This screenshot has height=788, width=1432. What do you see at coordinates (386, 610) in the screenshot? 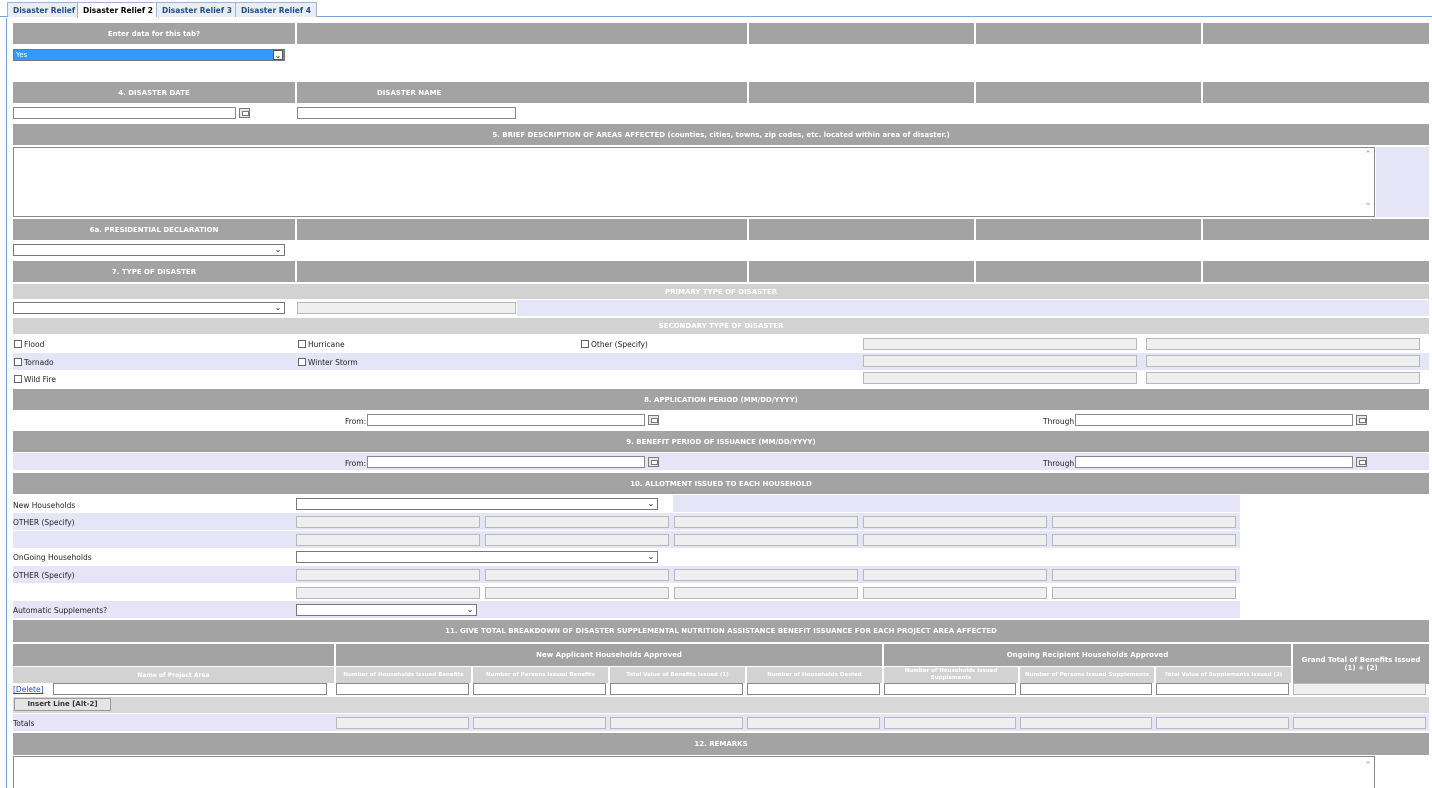
I see `automatic-supplements-select: ⌄` at bounding box center [386, 610].